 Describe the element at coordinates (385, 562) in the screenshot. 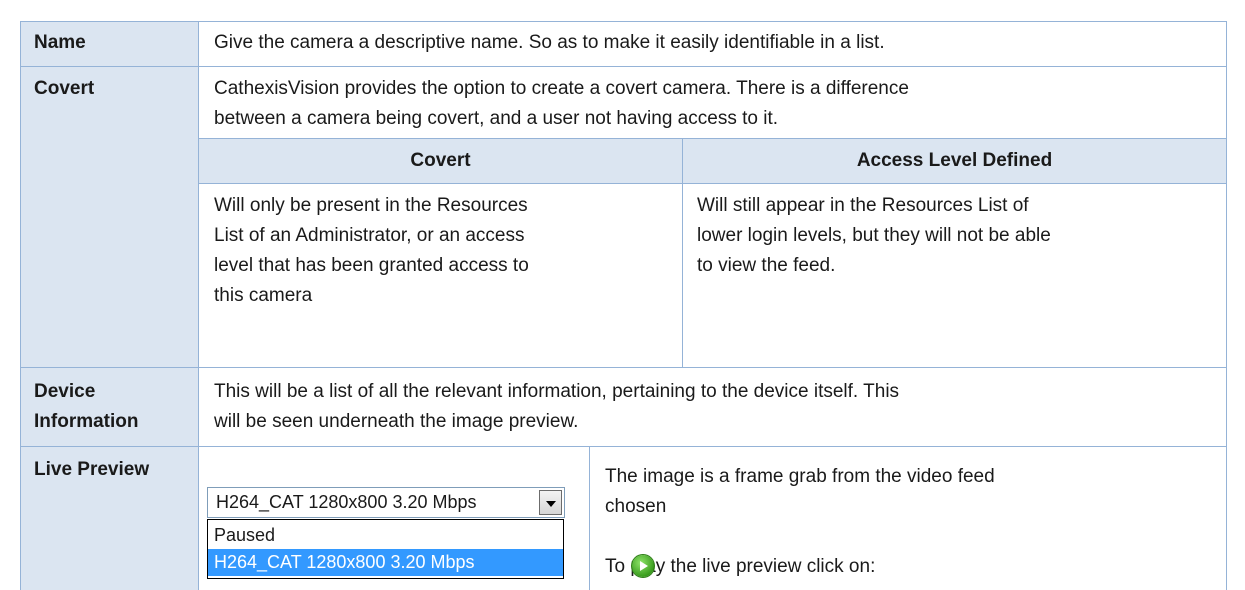

I see `stream-option-h264: H264_CAT 1280x800 3.20 Mbps` at that location.